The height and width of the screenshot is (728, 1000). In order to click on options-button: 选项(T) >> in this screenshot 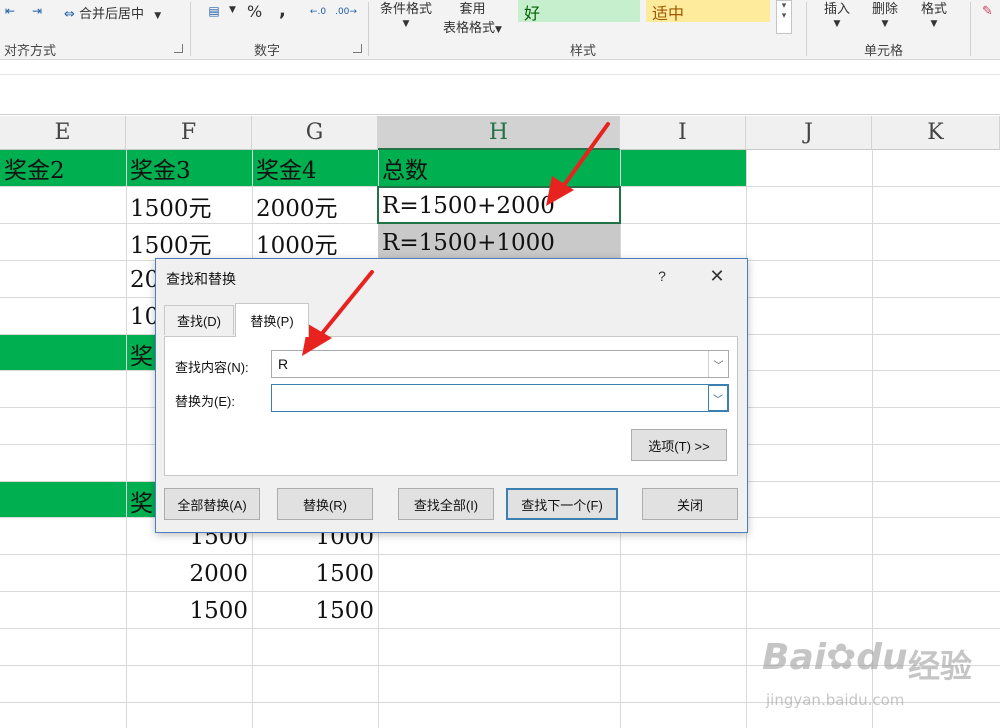, I will do `click(679, 445)`.